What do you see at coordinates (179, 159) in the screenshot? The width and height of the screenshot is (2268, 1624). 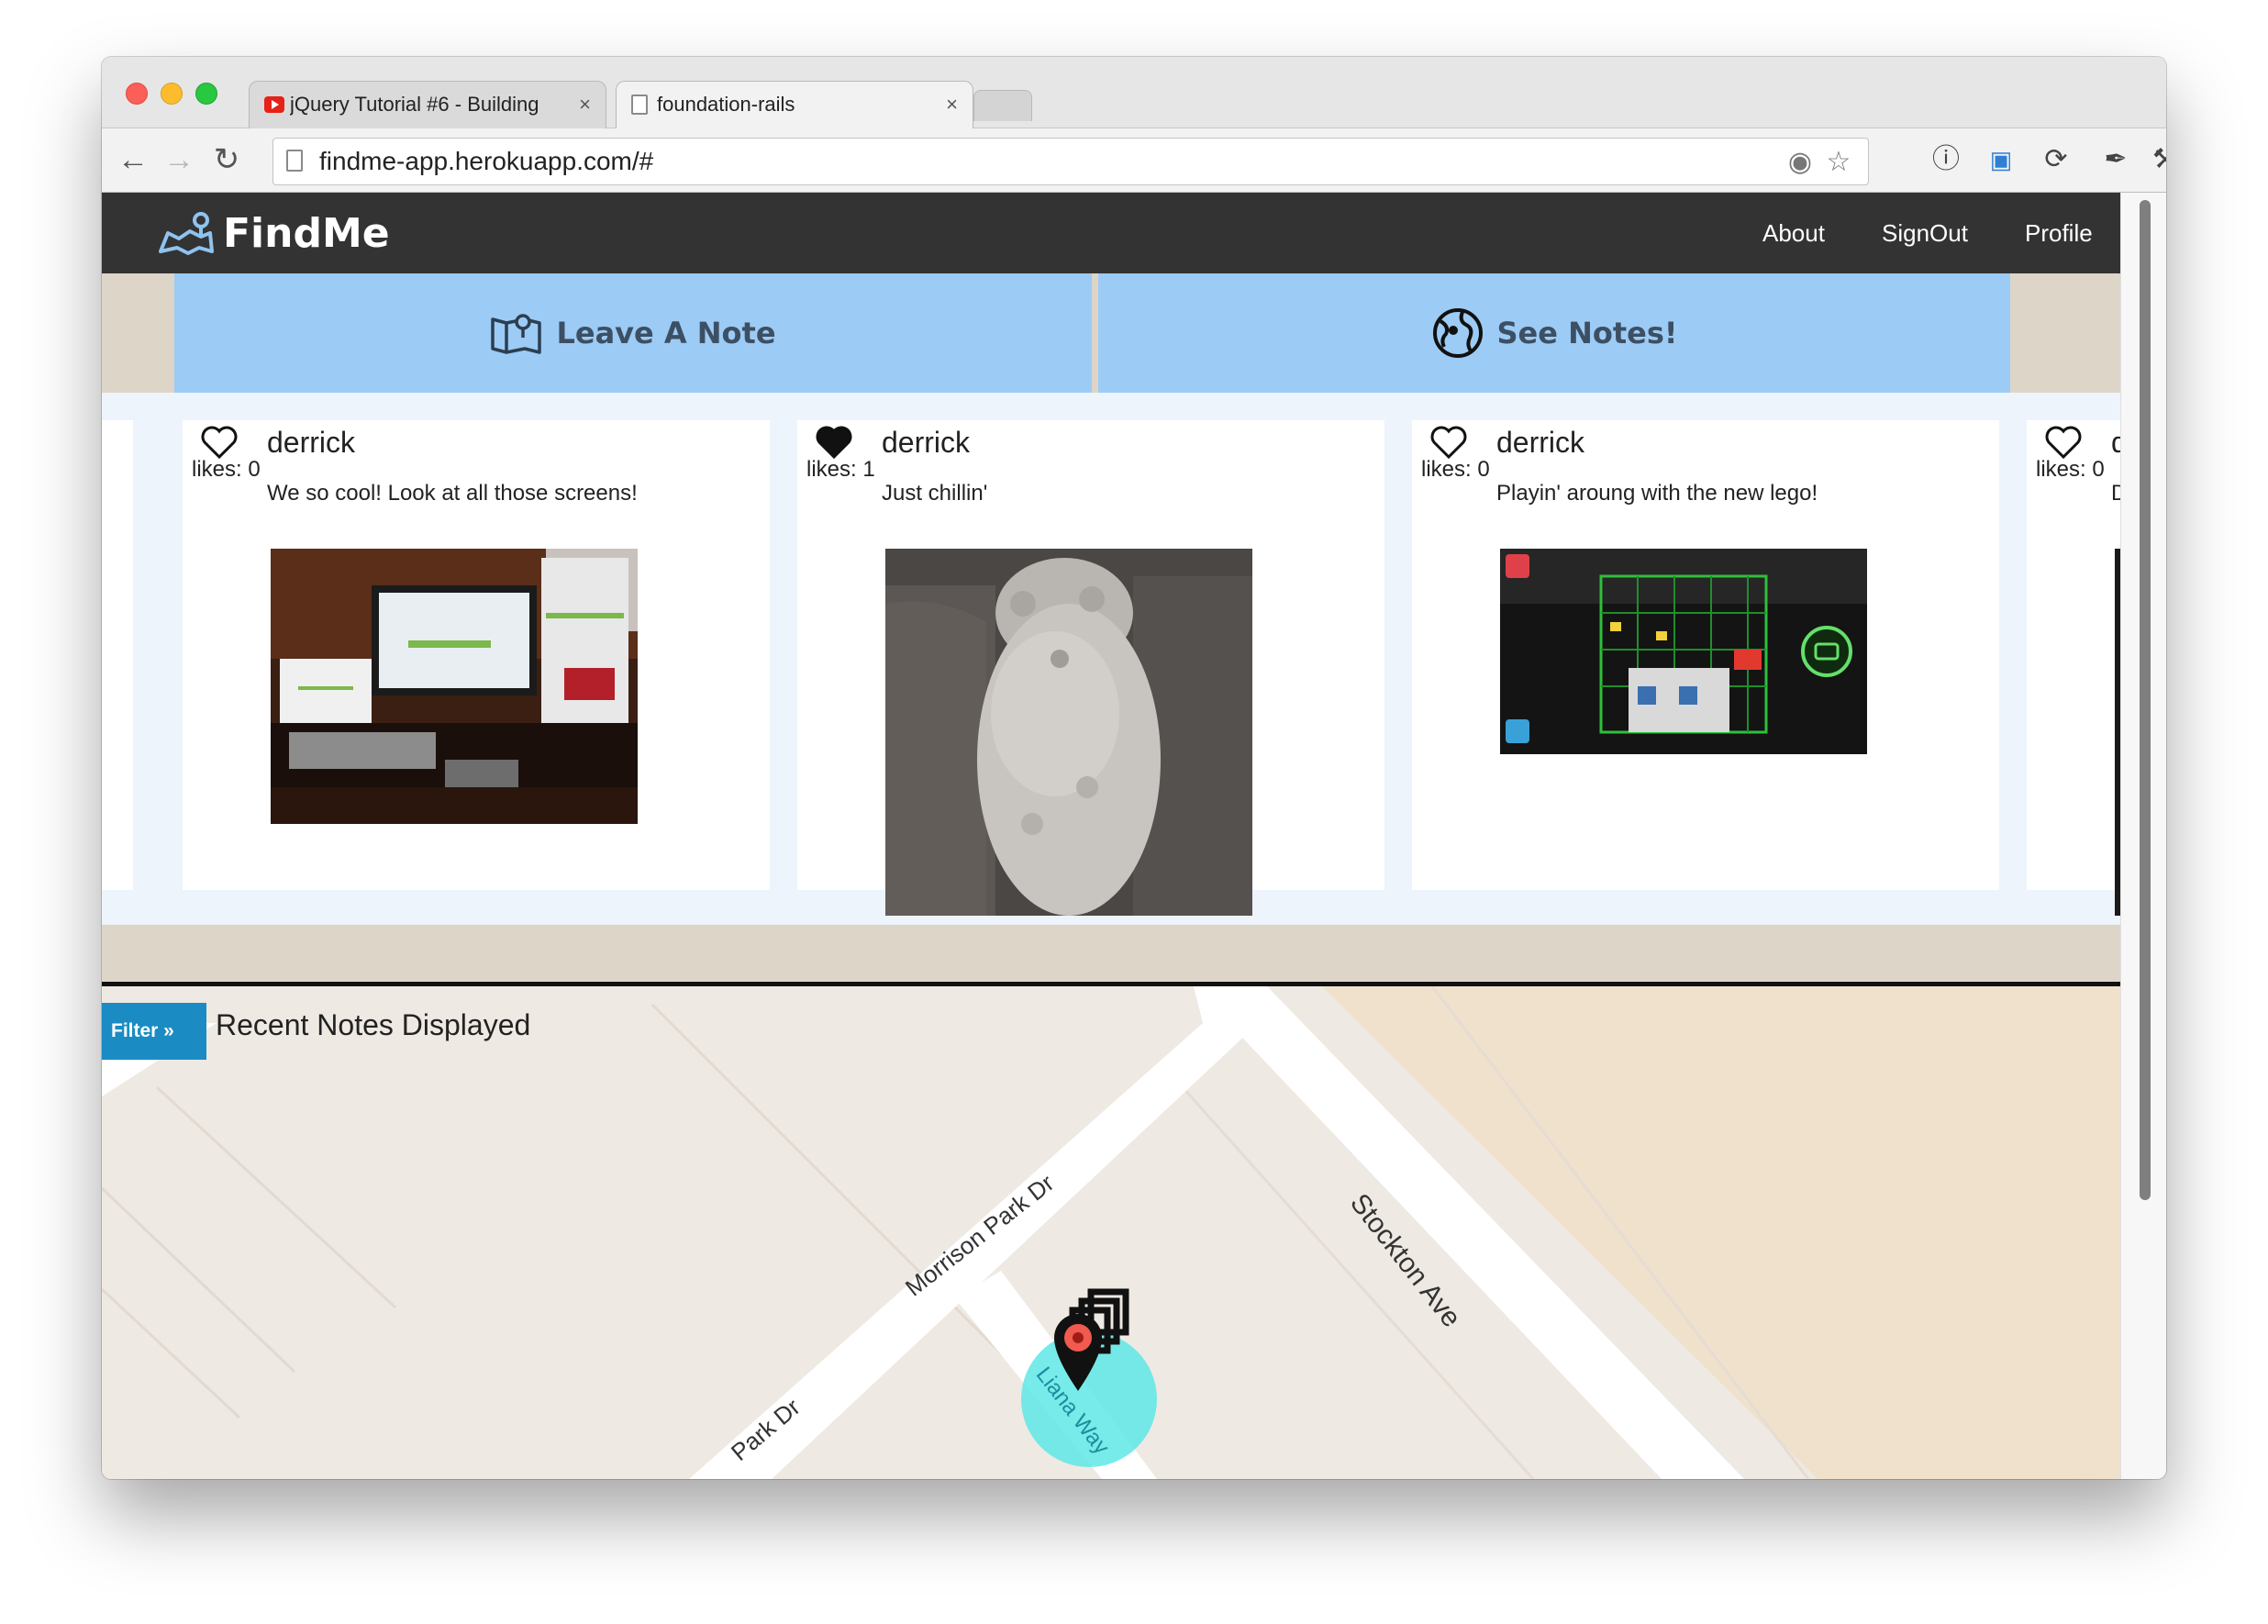 I see `forward-arrow-icon: →` at bounding box center [179, 159].